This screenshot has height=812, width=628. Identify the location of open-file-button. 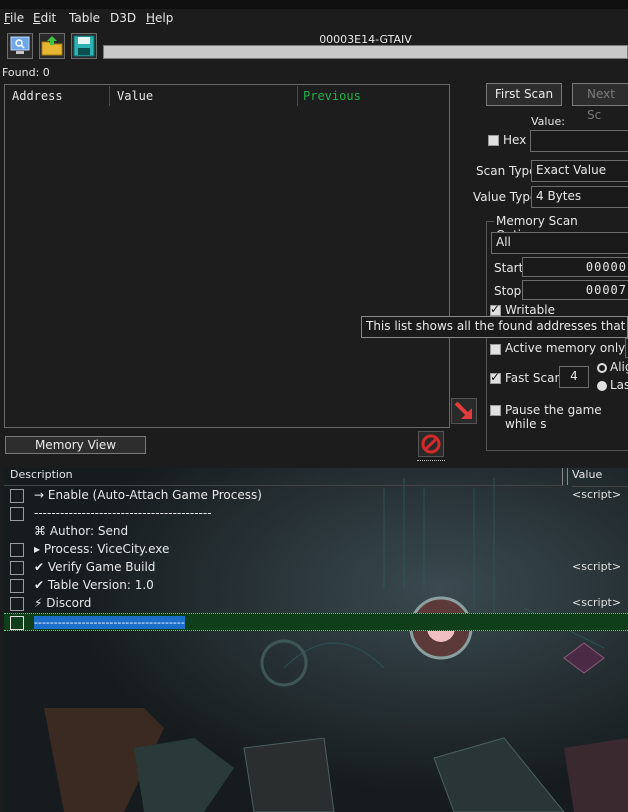
(52, 46).